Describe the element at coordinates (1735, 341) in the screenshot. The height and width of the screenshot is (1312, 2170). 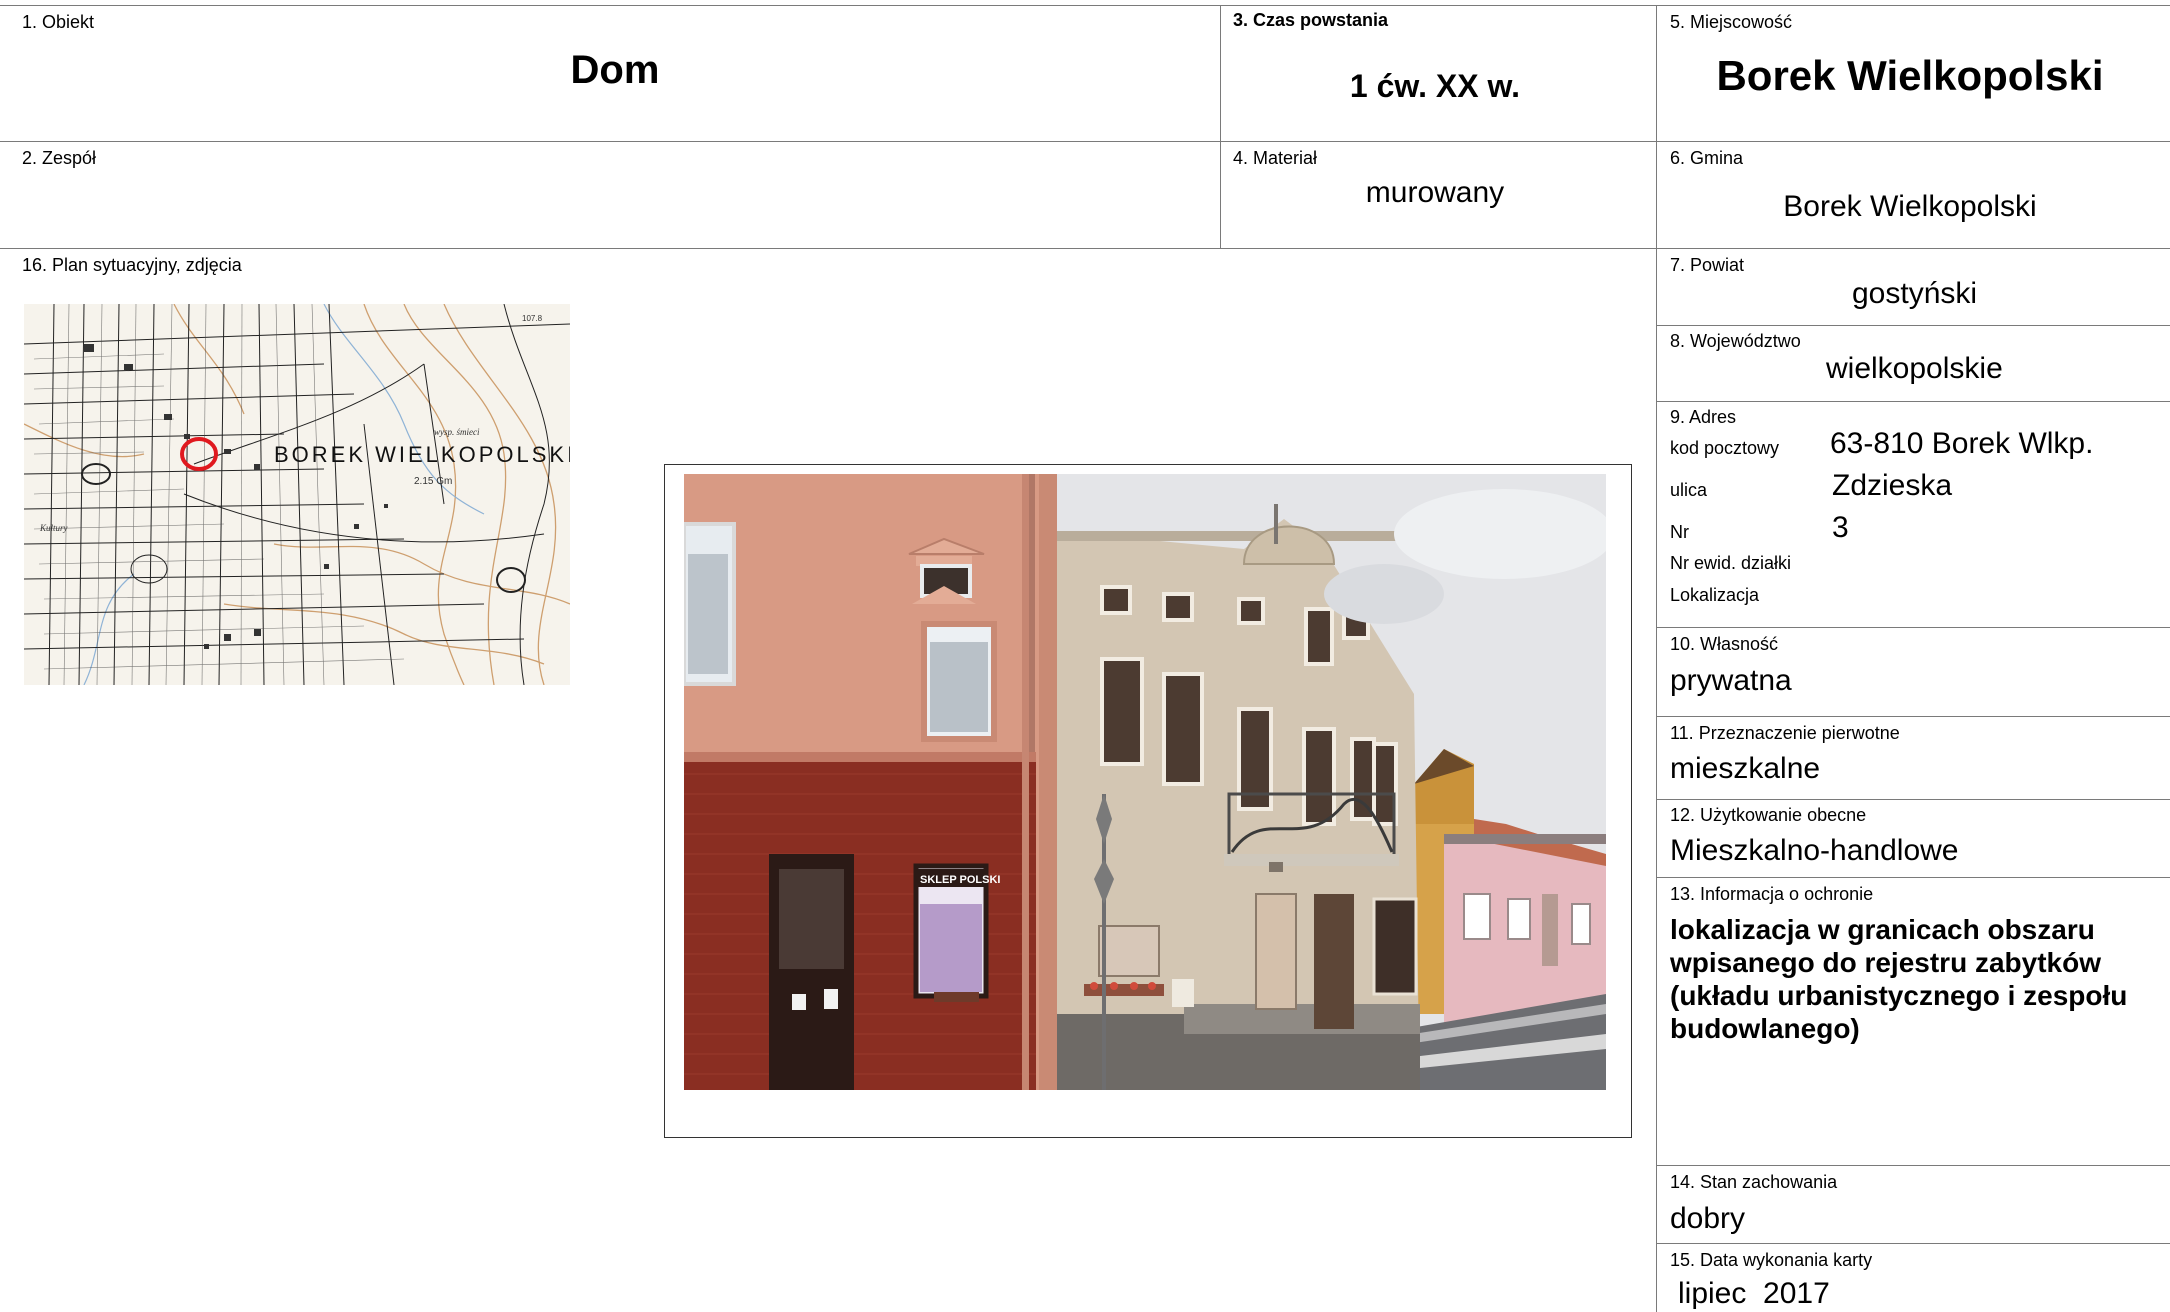
I see `wojewodztwo-label: 8. Województwo` at that location.